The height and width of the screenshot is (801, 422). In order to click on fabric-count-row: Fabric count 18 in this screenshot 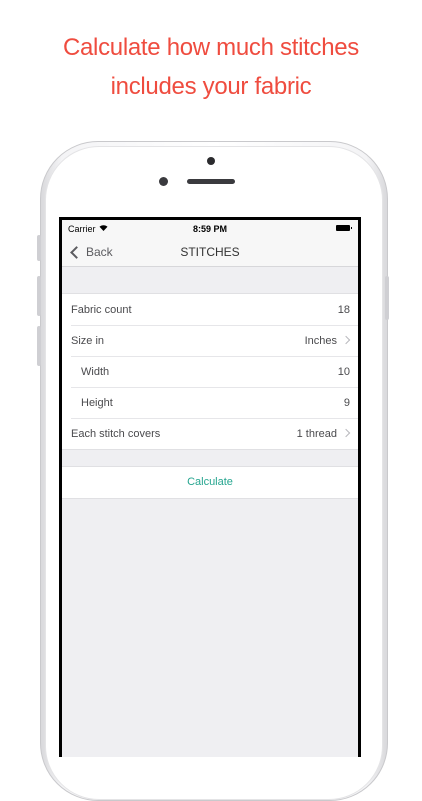, I will do `click(210, 309)`.